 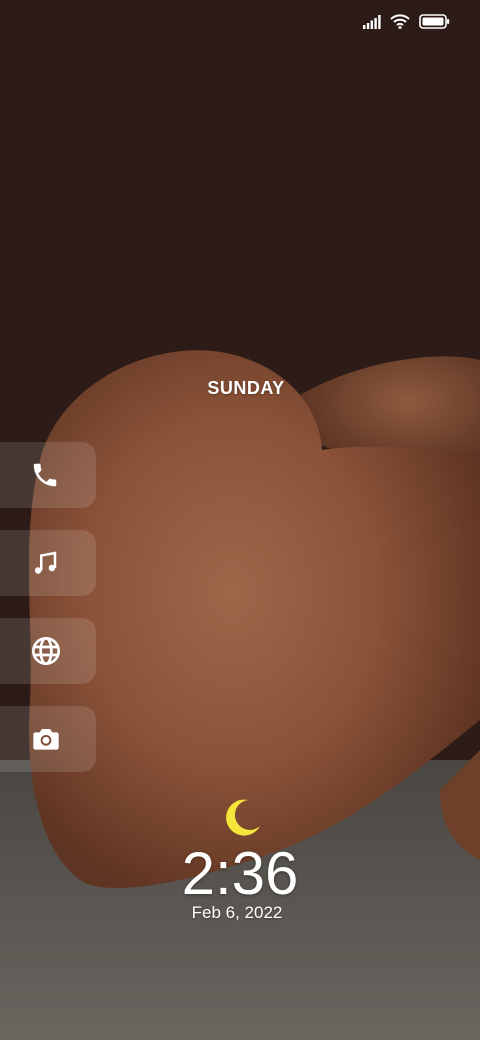 What do you see at coordinates (237, 912) in the screenshot?
I see `lock-date: Feb 6, 2022` at bounding box center [237, 912].